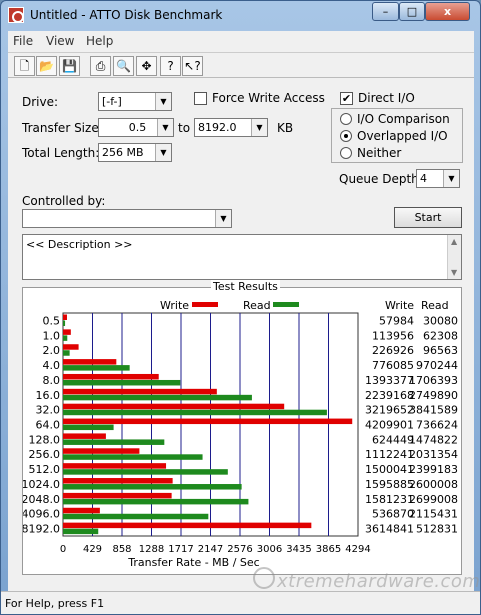 This screenshot has width=481, height=615. I want to click on write-value: 226926, so click(393, 350).